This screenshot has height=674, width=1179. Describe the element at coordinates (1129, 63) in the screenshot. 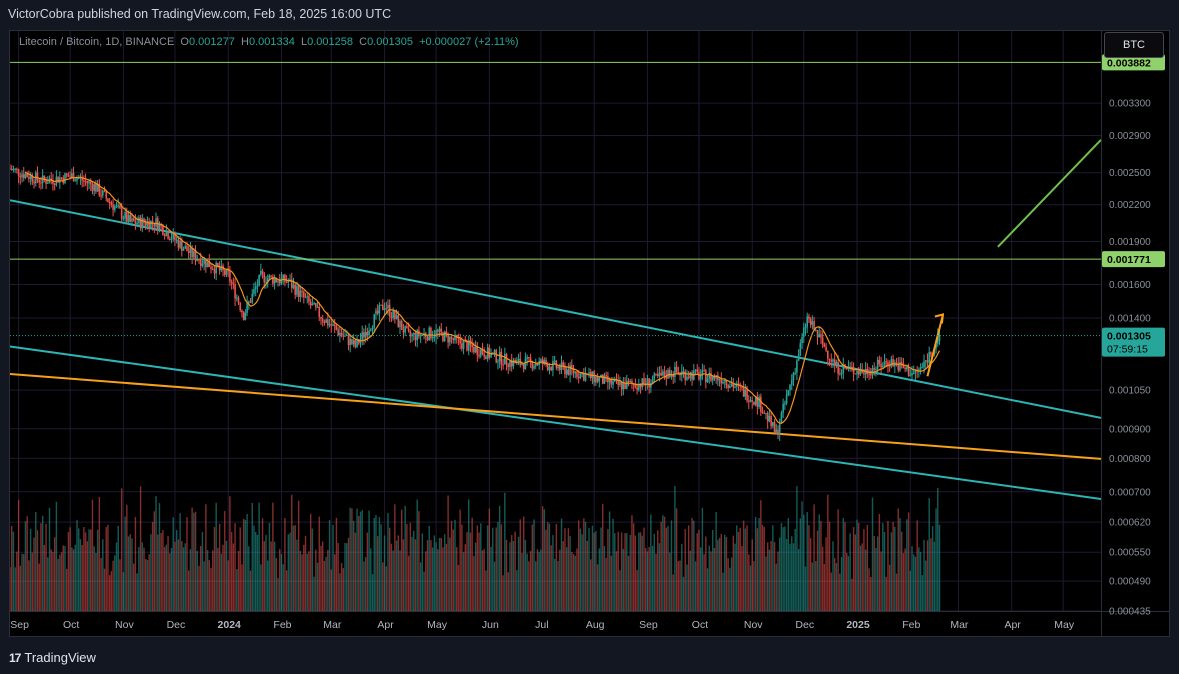

I see `level-price-label: 0.003882` at that location.